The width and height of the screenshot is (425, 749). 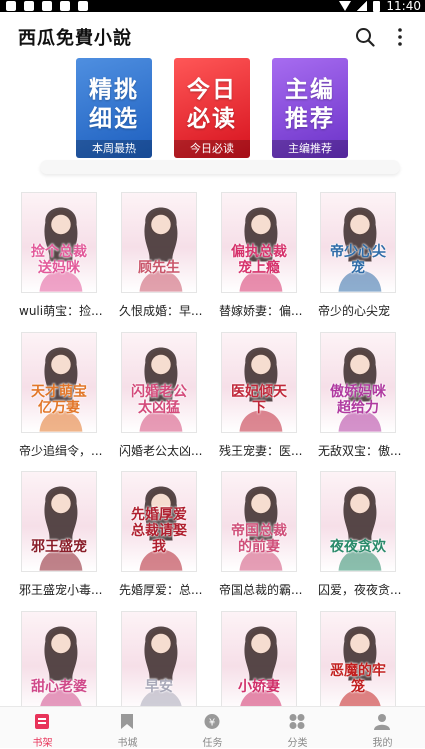 I want to click on book-cover: 天才萌宝亿万妻, so click(x=59, y=382).